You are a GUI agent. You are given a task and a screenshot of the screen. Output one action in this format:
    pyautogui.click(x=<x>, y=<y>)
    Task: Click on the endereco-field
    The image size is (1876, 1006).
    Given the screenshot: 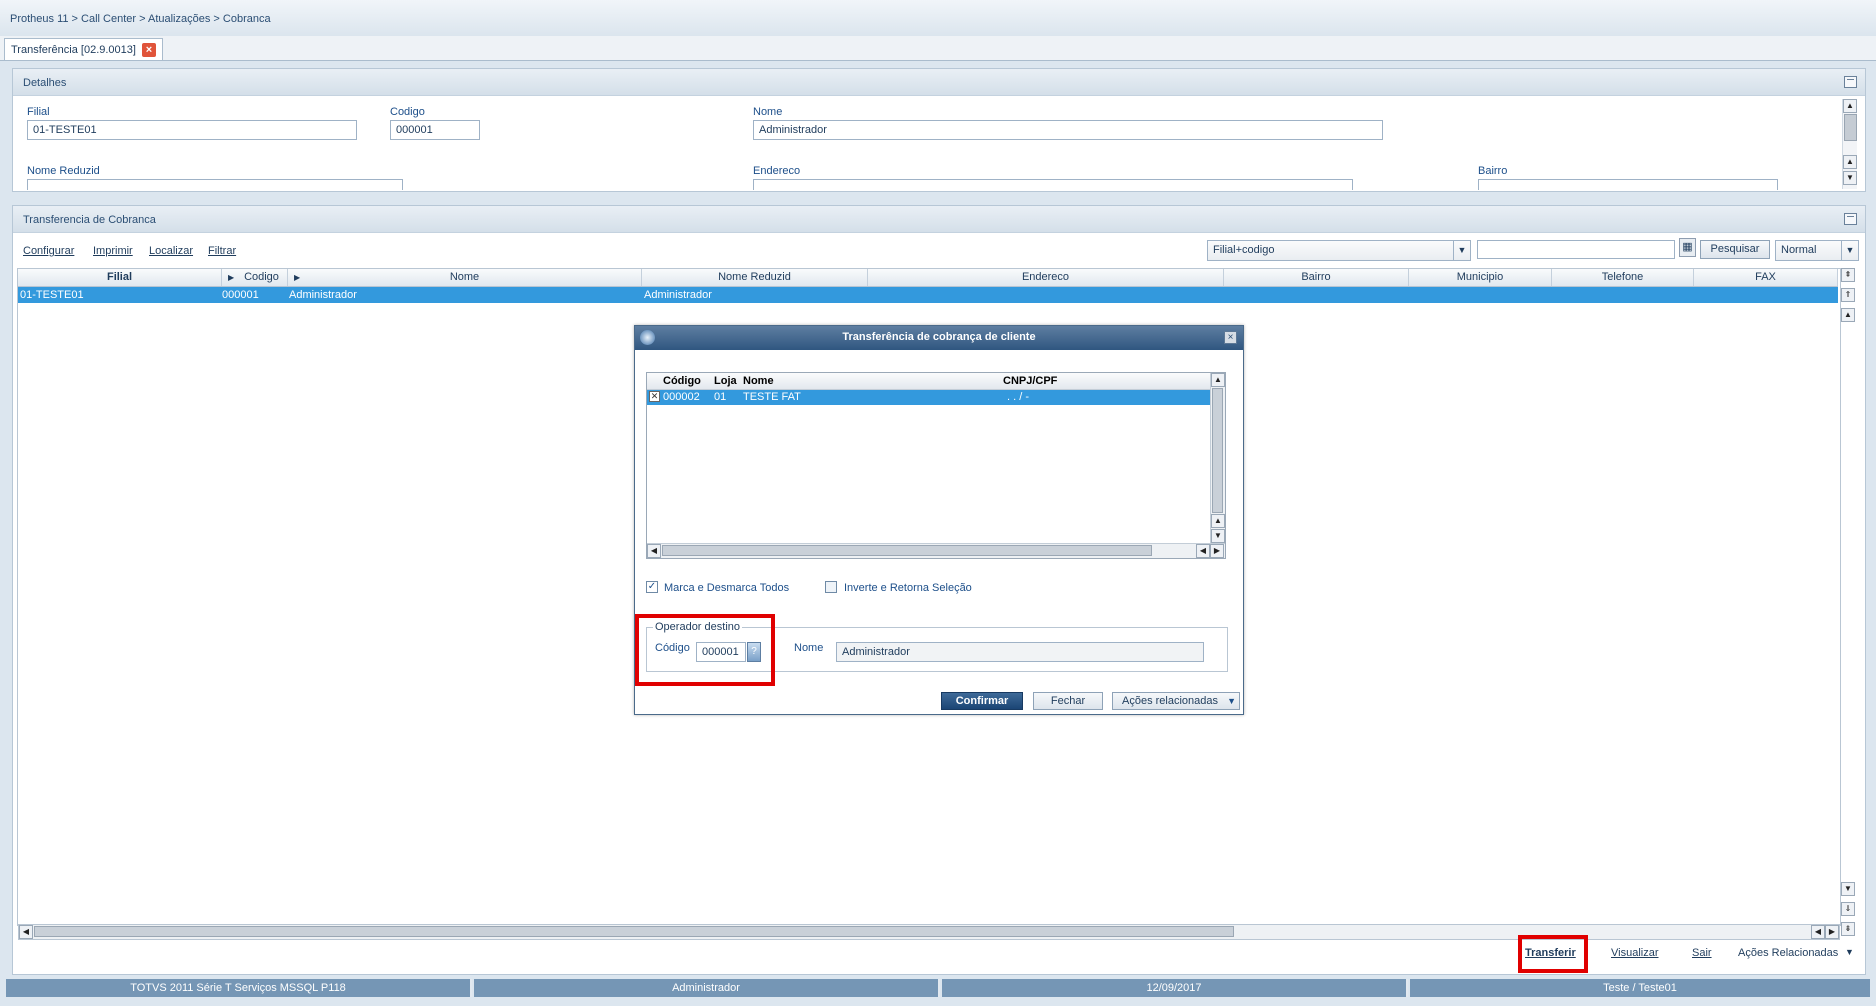 What is the action you would take?
    pyautogui.click(x=1053, y=184)
    